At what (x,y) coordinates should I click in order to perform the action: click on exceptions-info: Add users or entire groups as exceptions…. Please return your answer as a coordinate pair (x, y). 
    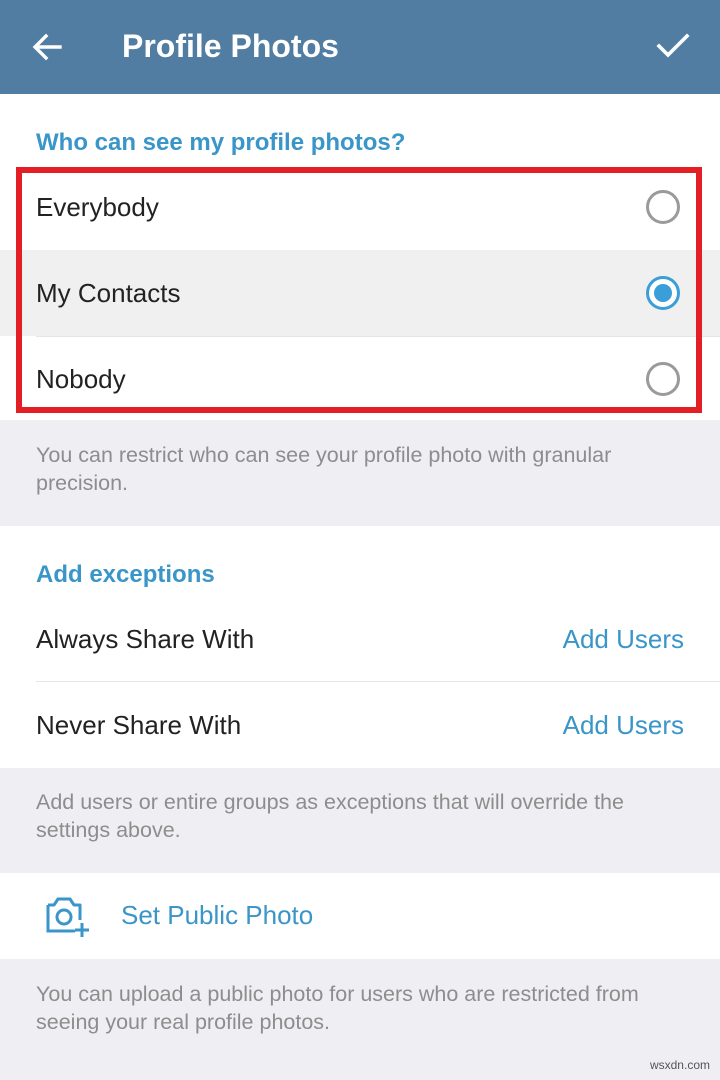
    Looking at the image, I should click on (330, 816).